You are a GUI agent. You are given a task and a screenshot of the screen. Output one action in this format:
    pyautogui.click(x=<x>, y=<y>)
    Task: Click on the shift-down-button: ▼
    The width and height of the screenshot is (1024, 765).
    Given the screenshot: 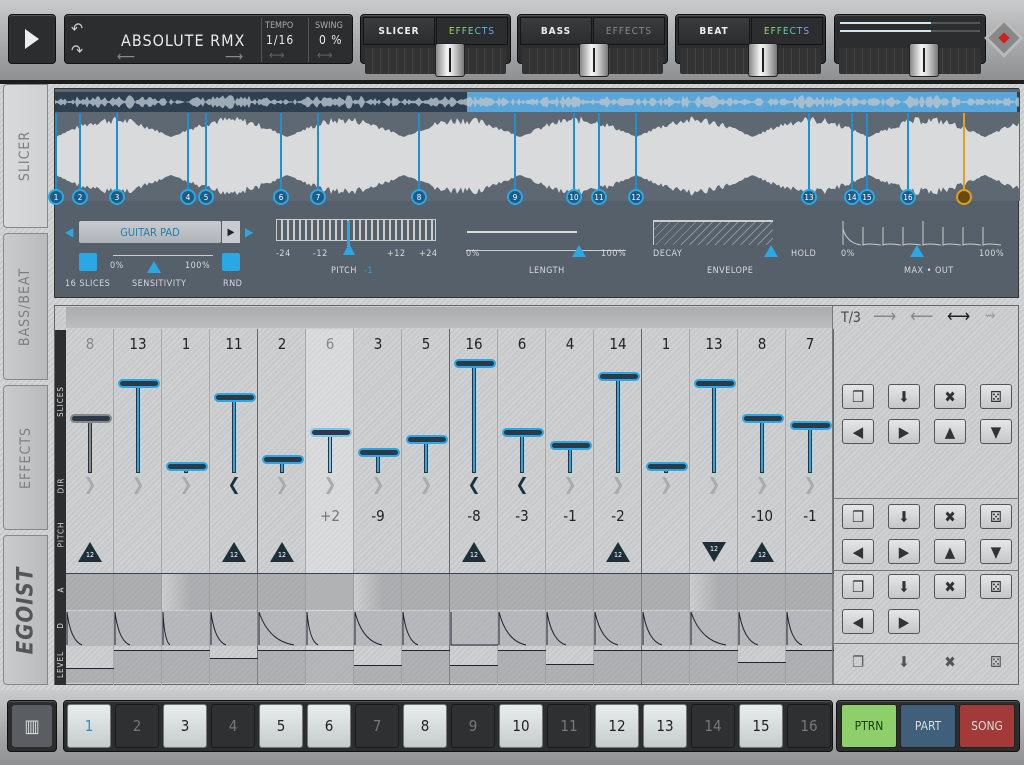 What is the action you would take?
    pyautogui.click(x=996, y=431)
    